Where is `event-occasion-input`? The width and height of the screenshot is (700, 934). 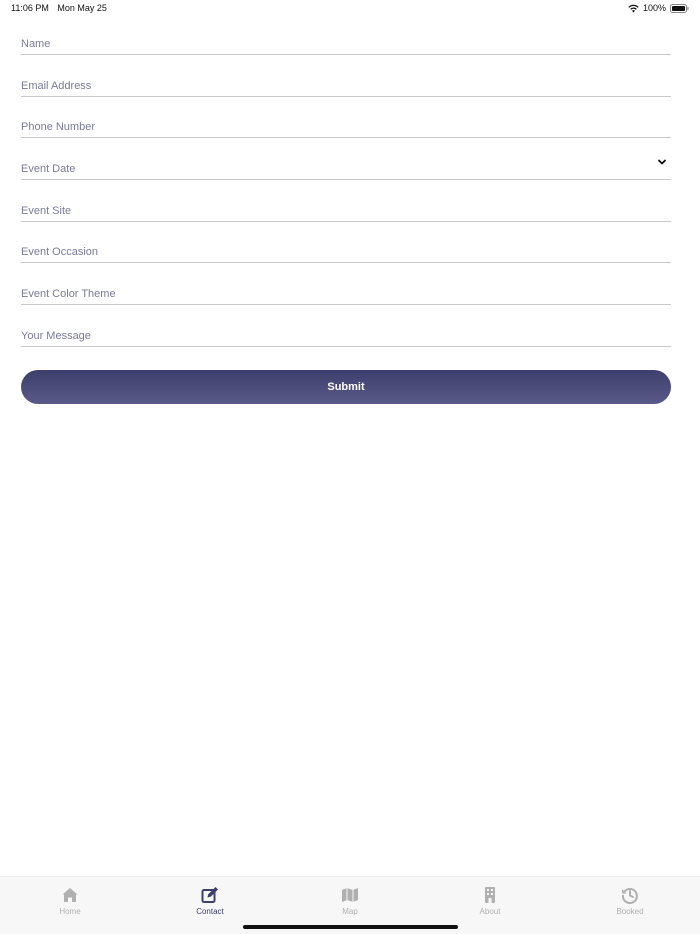
event-occasion-input is located at coordinates (346, 252).